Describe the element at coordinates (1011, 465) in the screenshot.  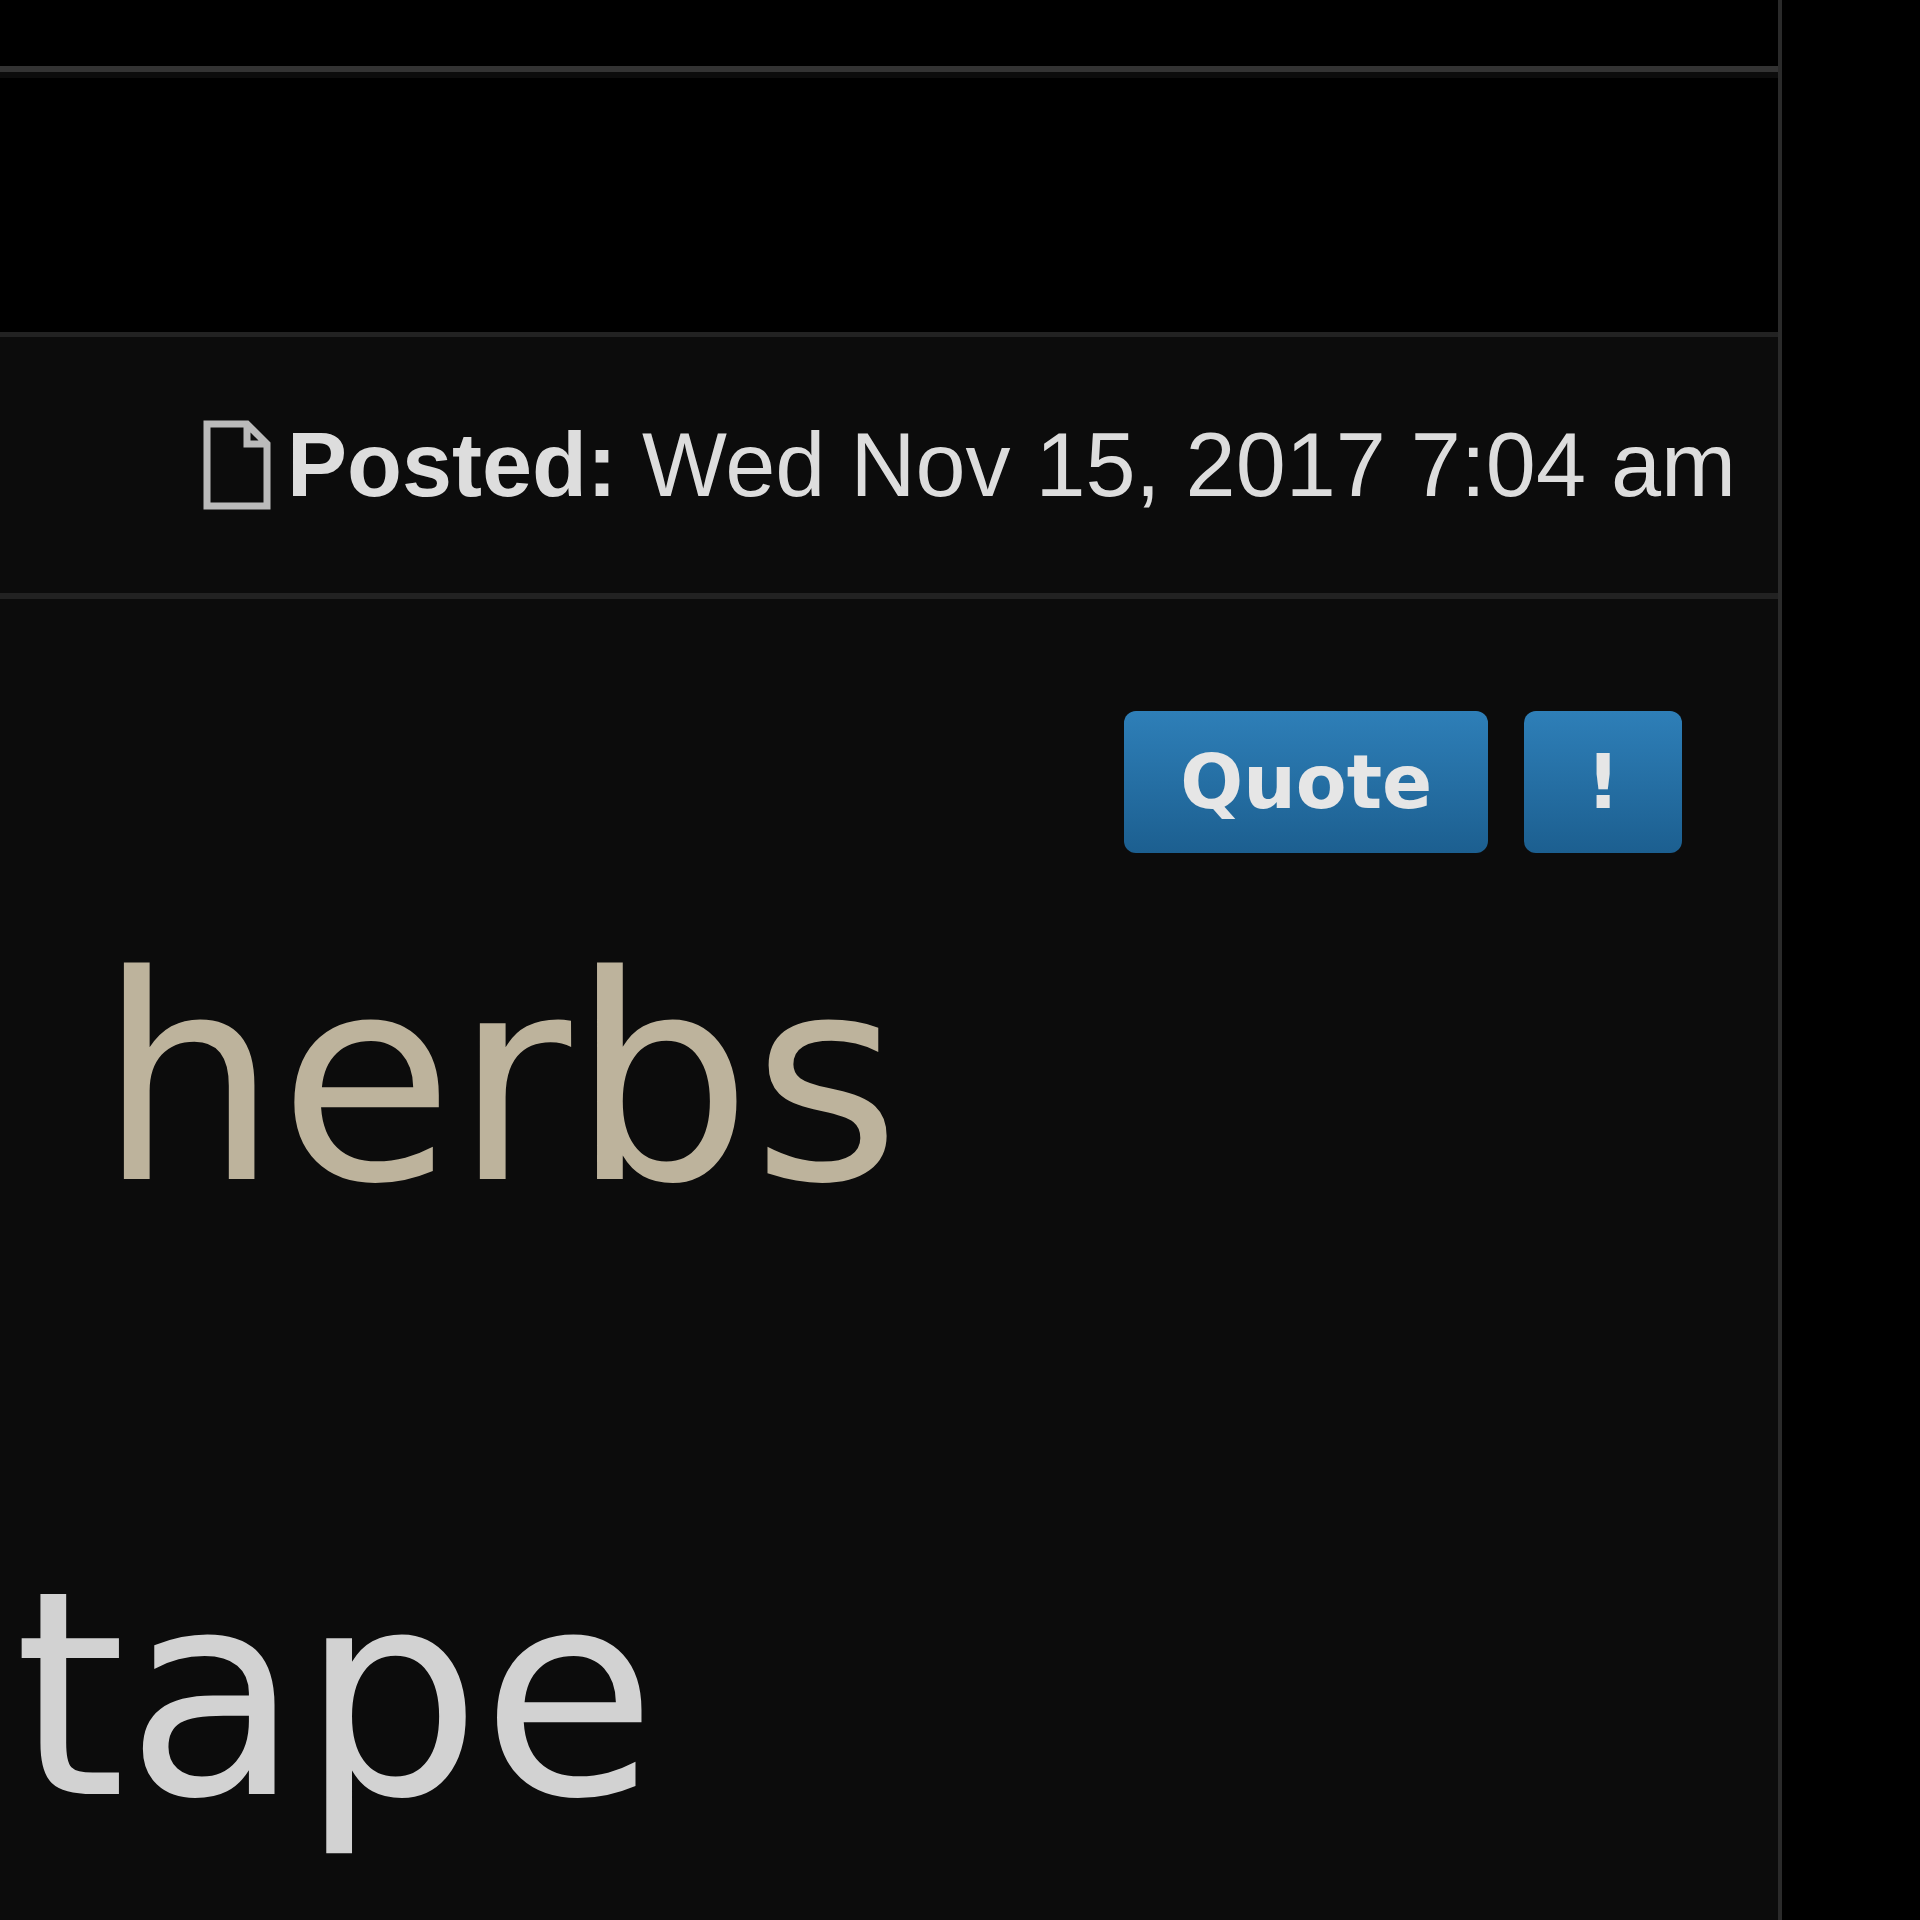
I see `post-date: Posted: Wed Nov 15, 2017 7:04 am` at that location.